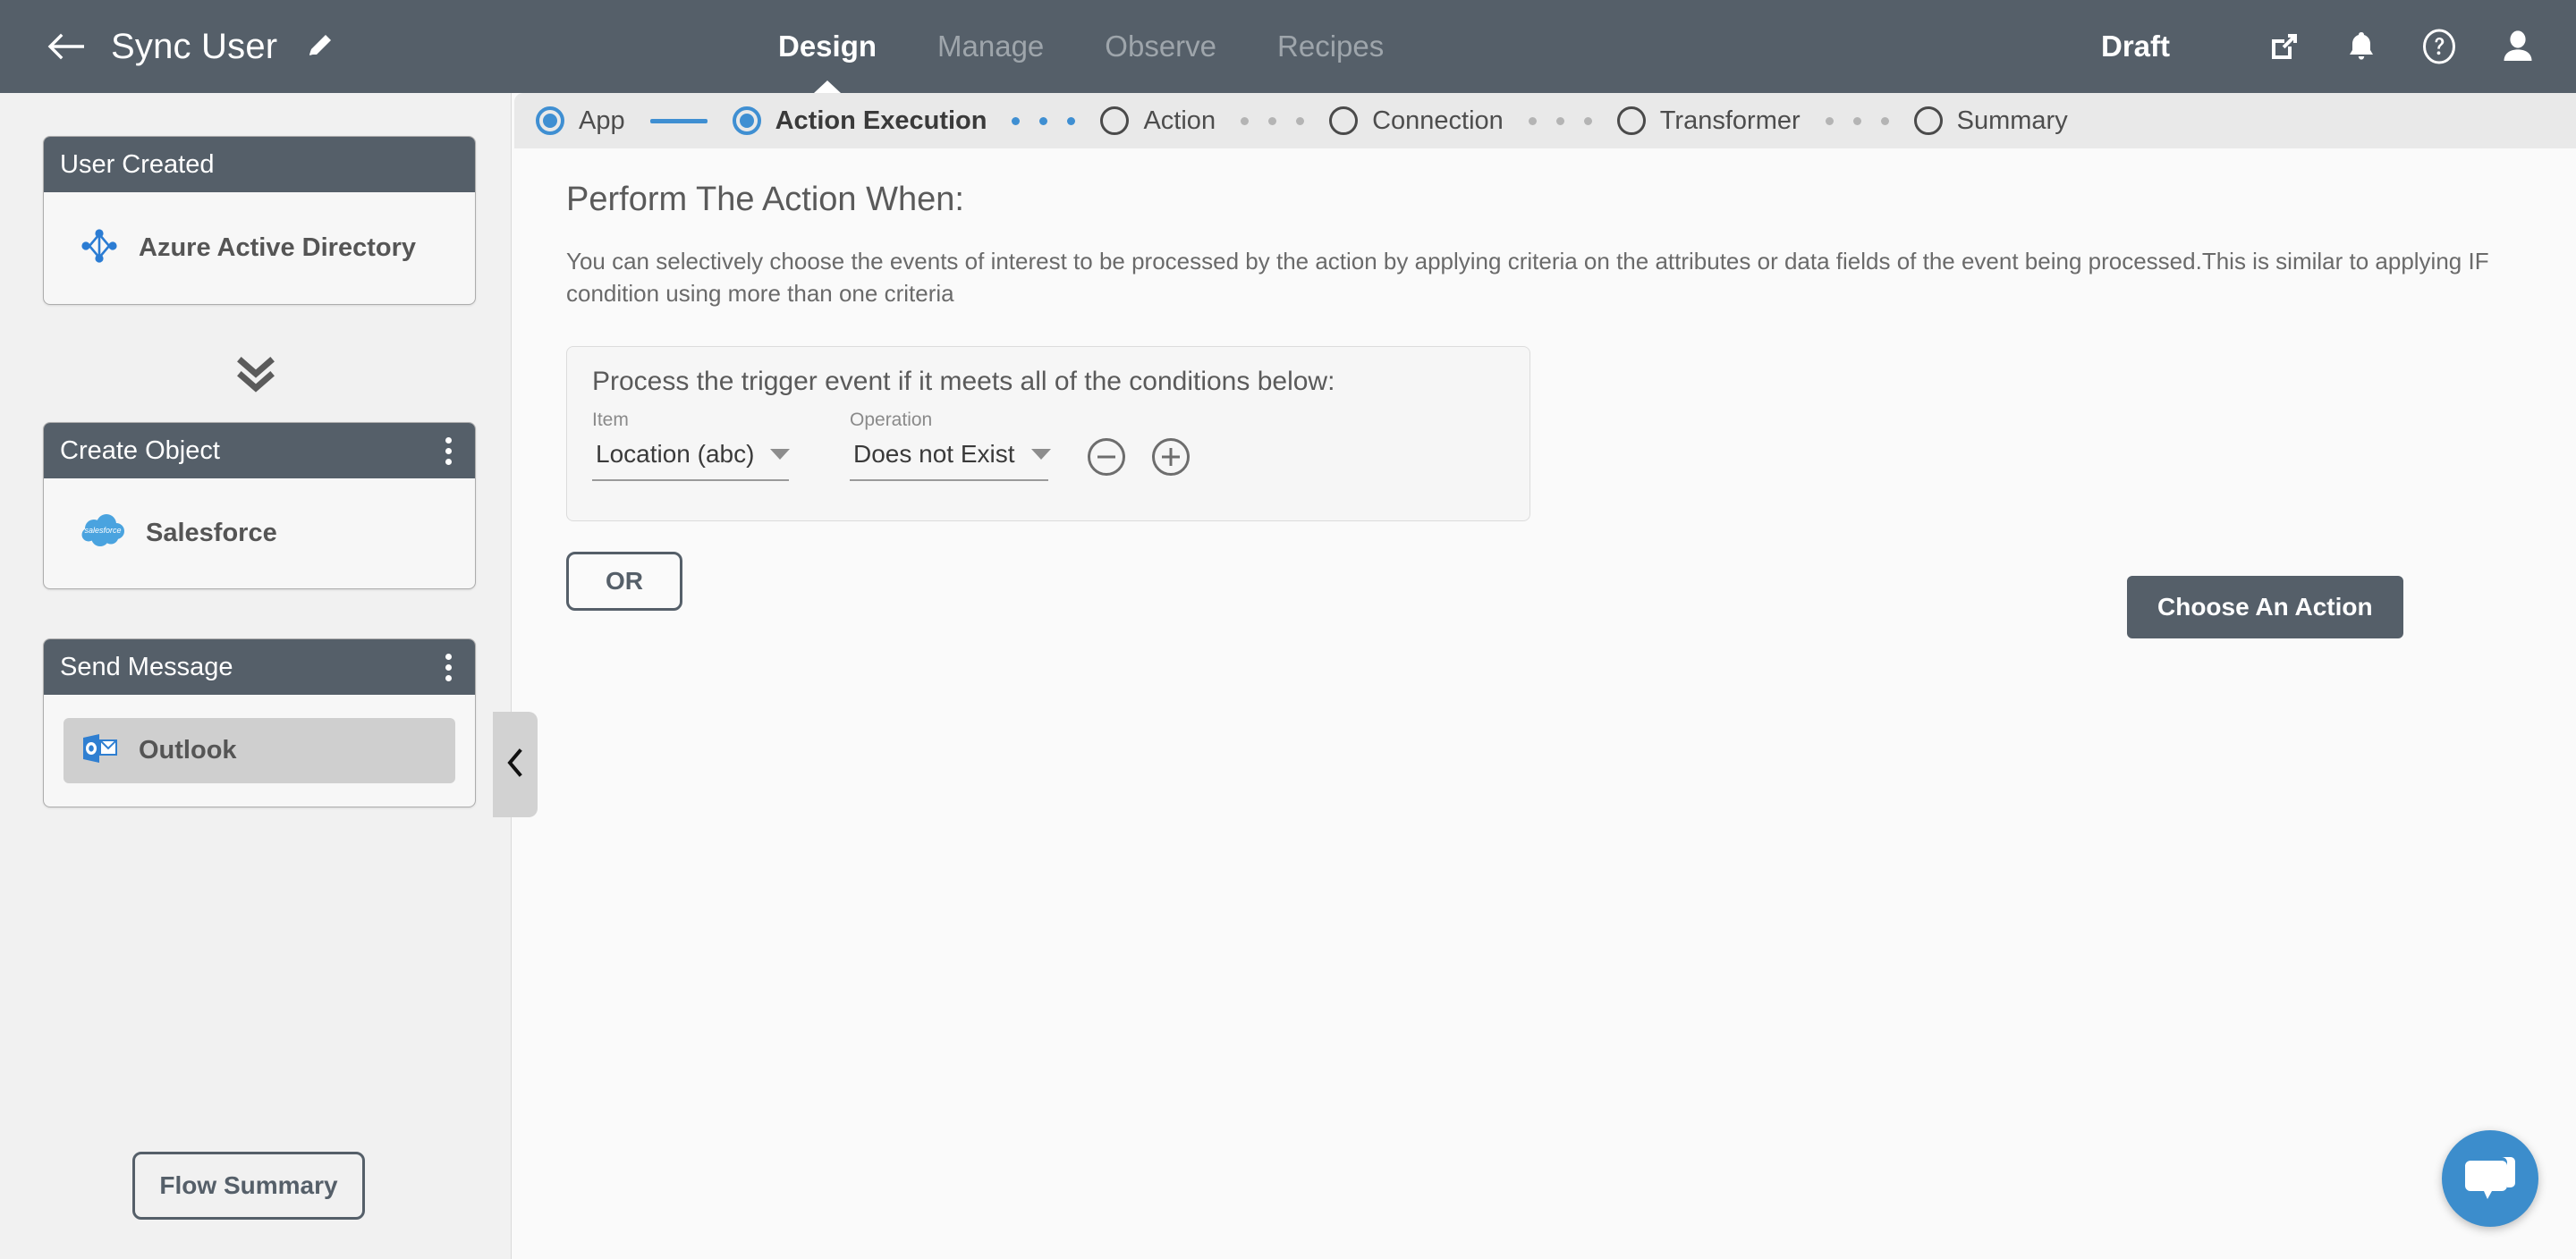 This screenshot has height=1259, width=2576. I want to click on arrow-left-icon, so click(67, 46).